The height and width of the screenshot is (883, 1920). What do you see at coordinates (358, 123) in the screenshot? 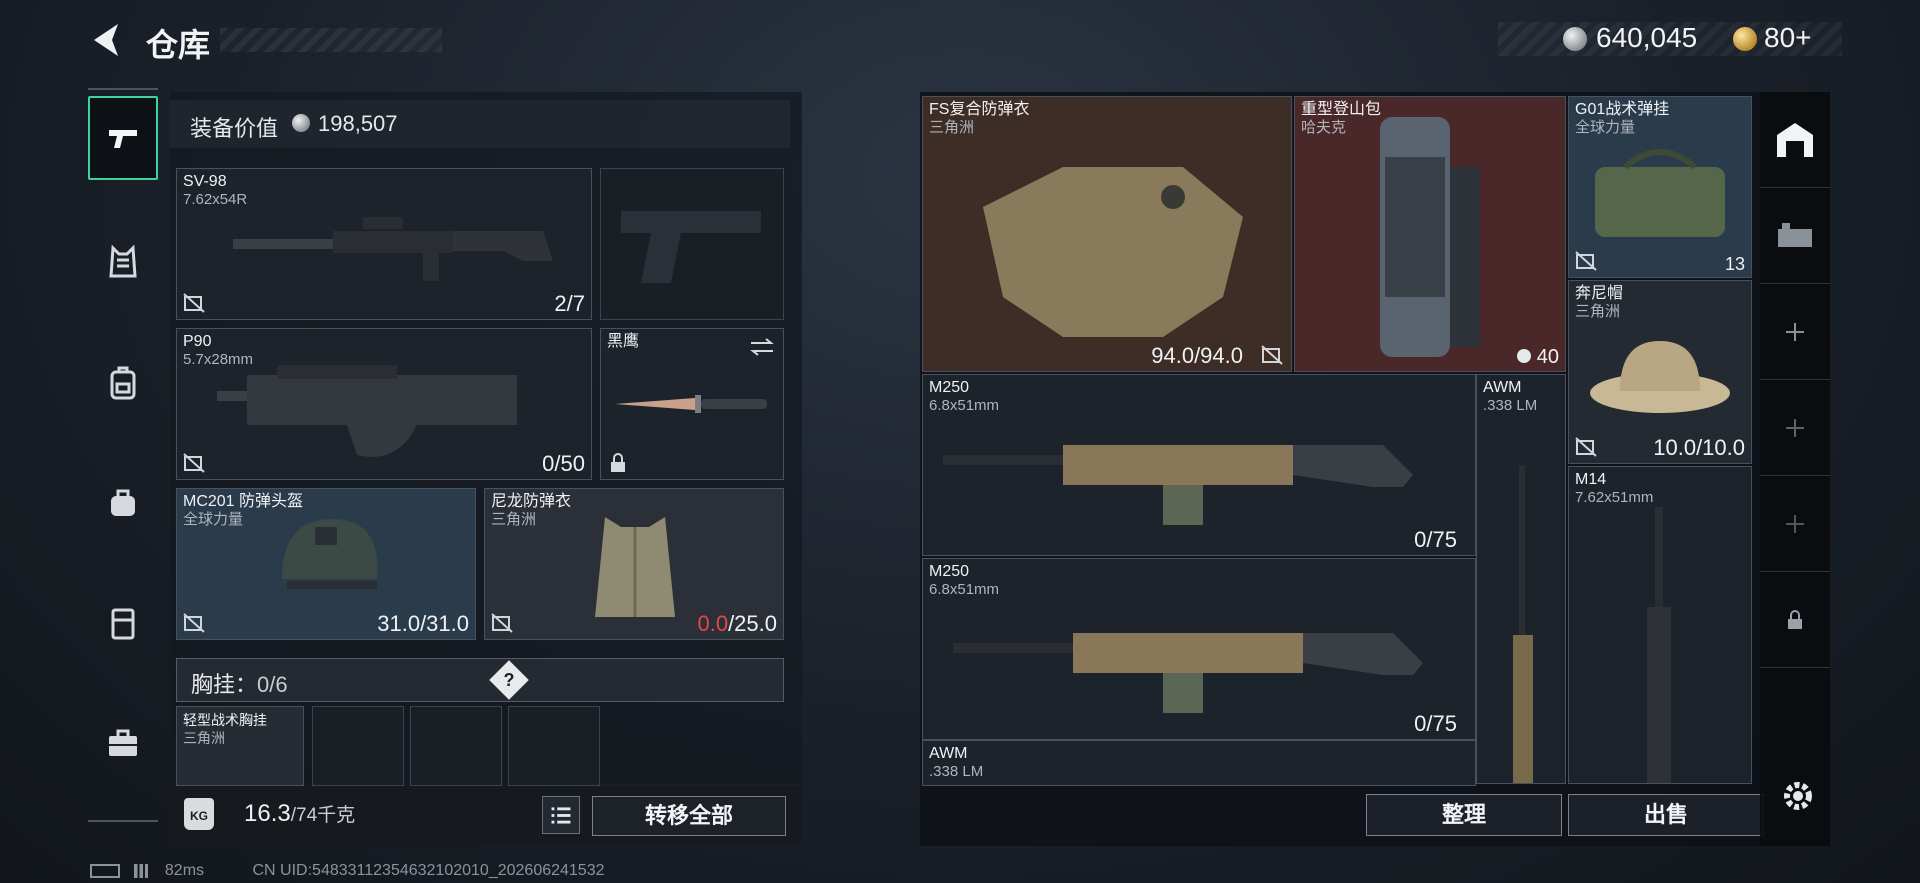
I see `equipment-value: 198,507` at bounding box center [358, 123].